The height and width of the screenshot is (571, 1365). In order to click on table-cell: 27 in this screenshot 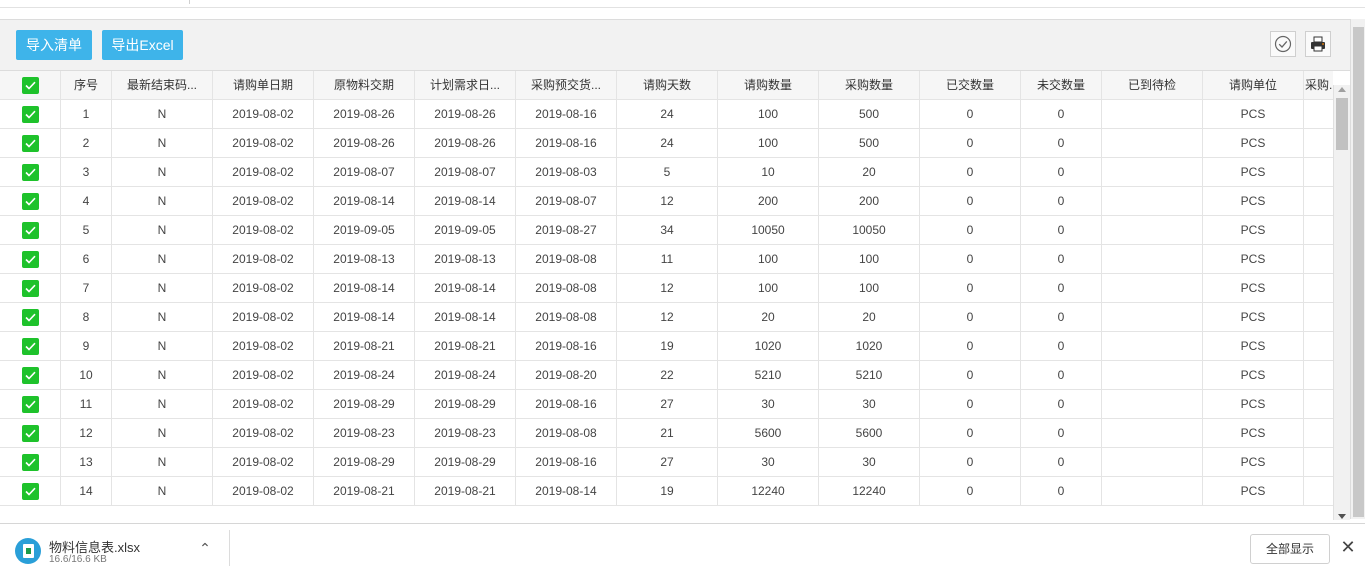, I will do `click(667, 404)`.